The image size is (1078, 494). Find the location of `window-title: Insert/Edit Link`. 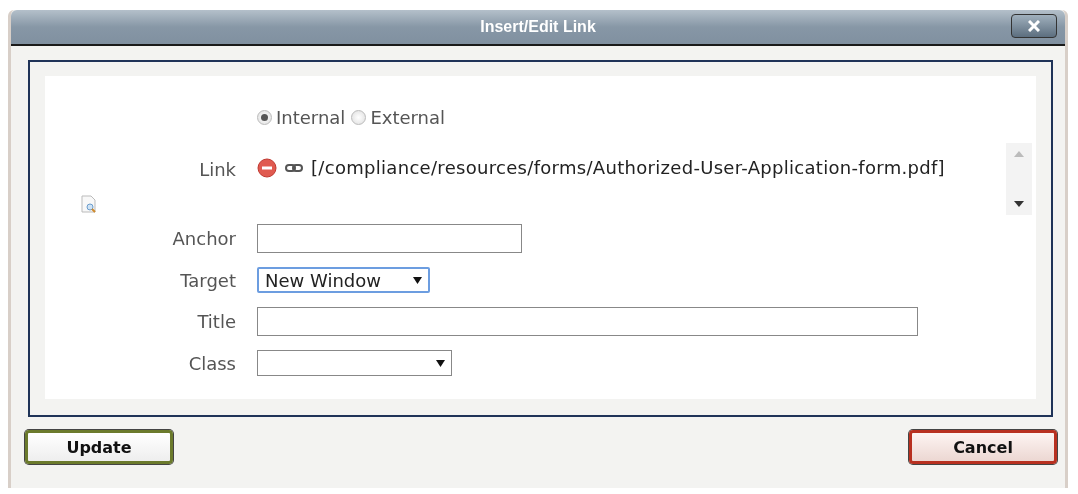

window-title: Insert/Edit Link is located at coordinates (538, 27).